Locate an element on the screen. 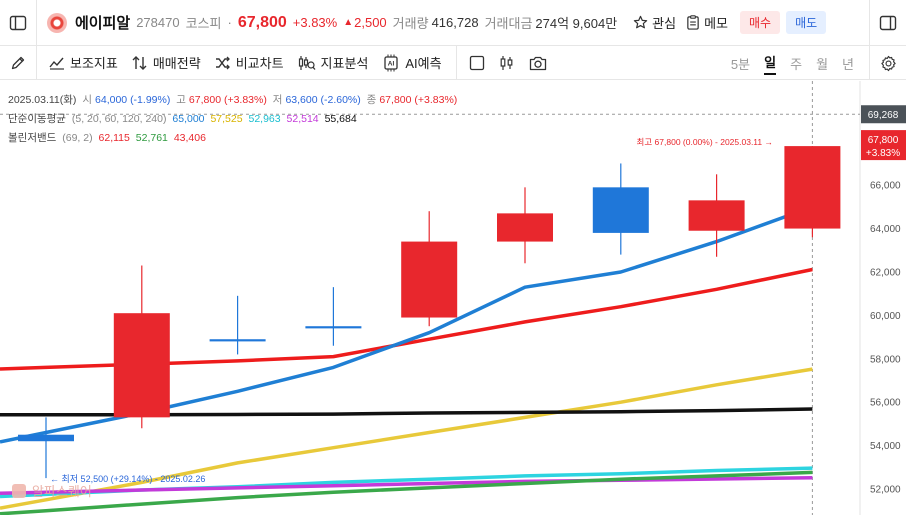 The image size is (906, 515). watermark-logo-icon is located at coordinates (19, 491).